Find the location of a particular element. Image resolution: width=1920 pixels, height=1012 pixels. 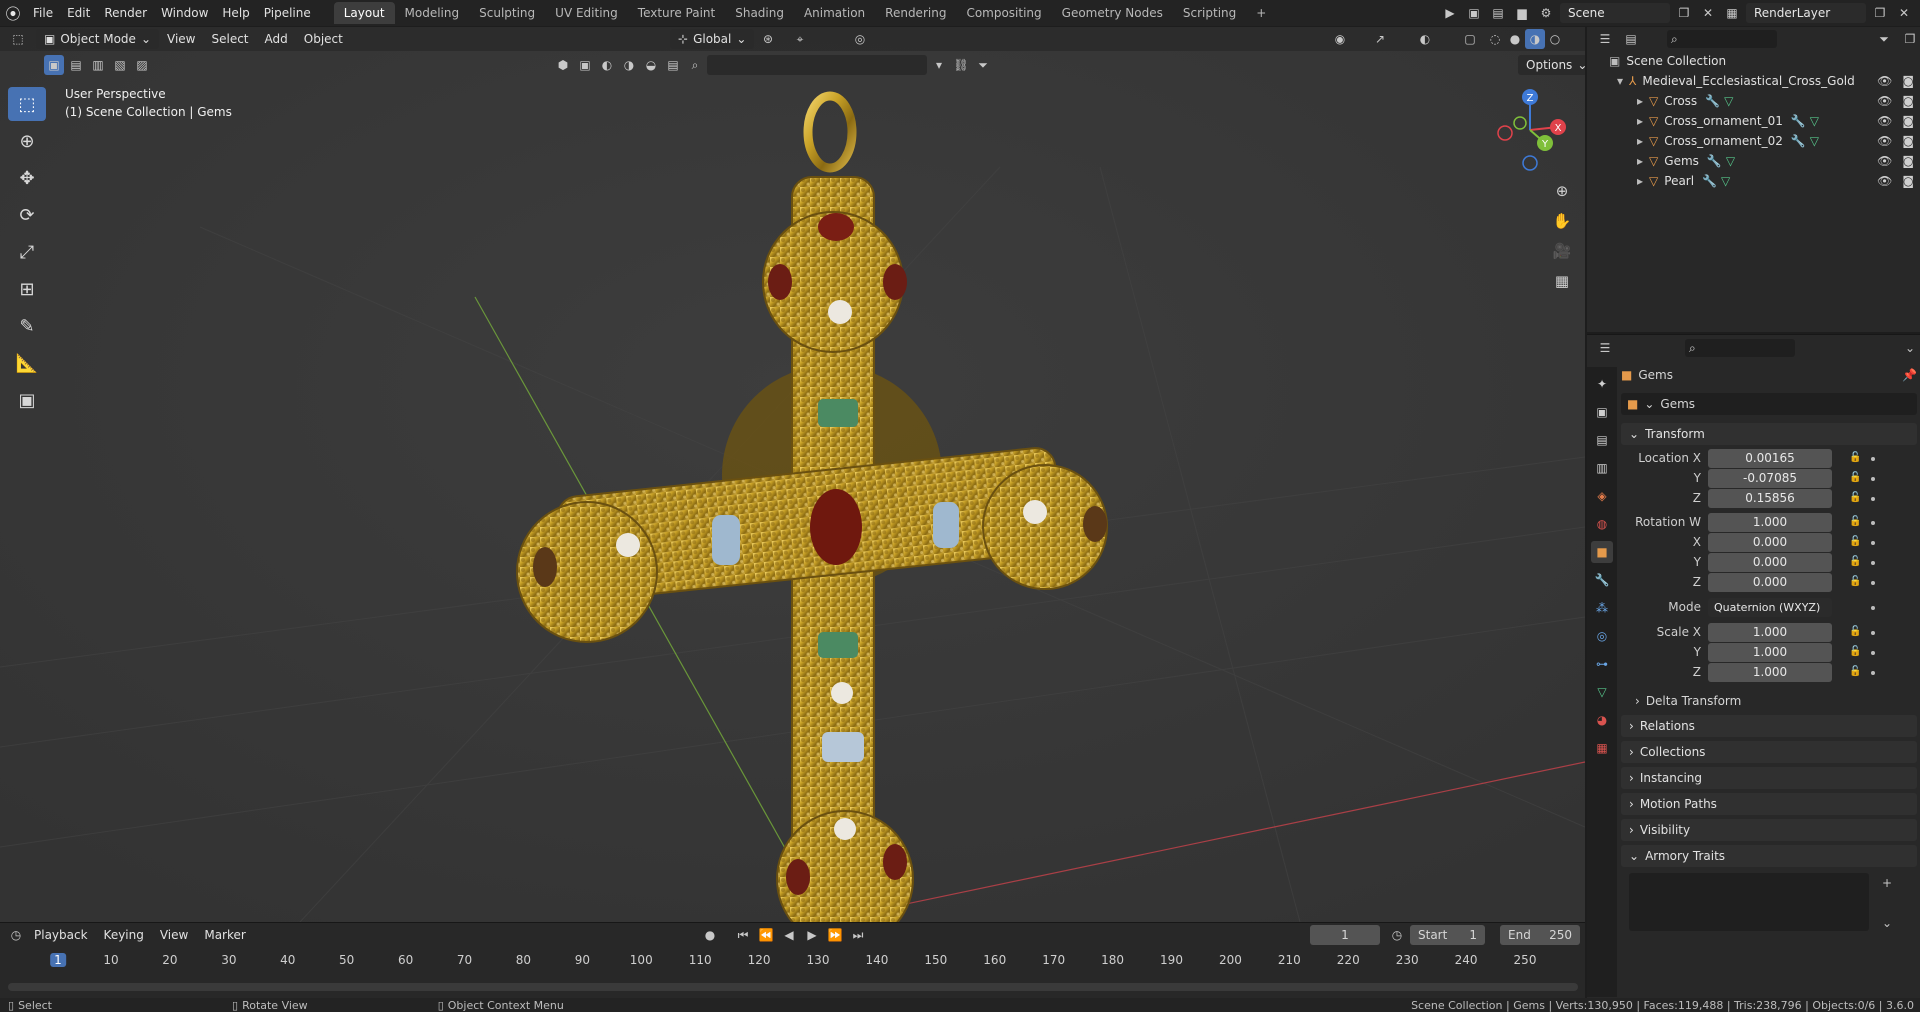

world-tab-icon: ◍ is located at coordinates (1602, 524).